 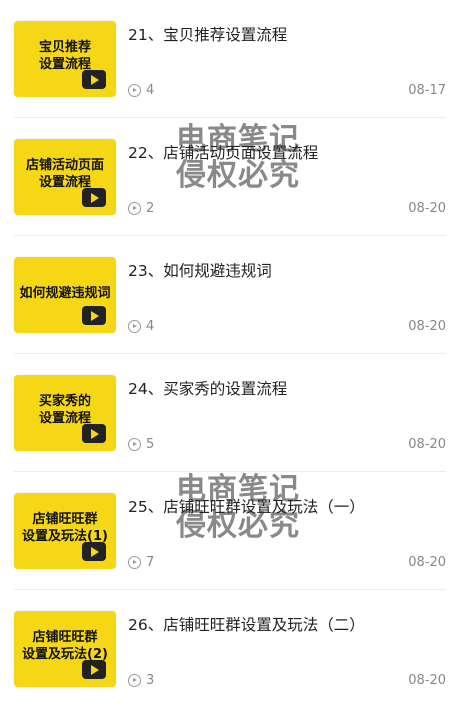 I want to click on play-count: 7, so click(x=141, y=562).